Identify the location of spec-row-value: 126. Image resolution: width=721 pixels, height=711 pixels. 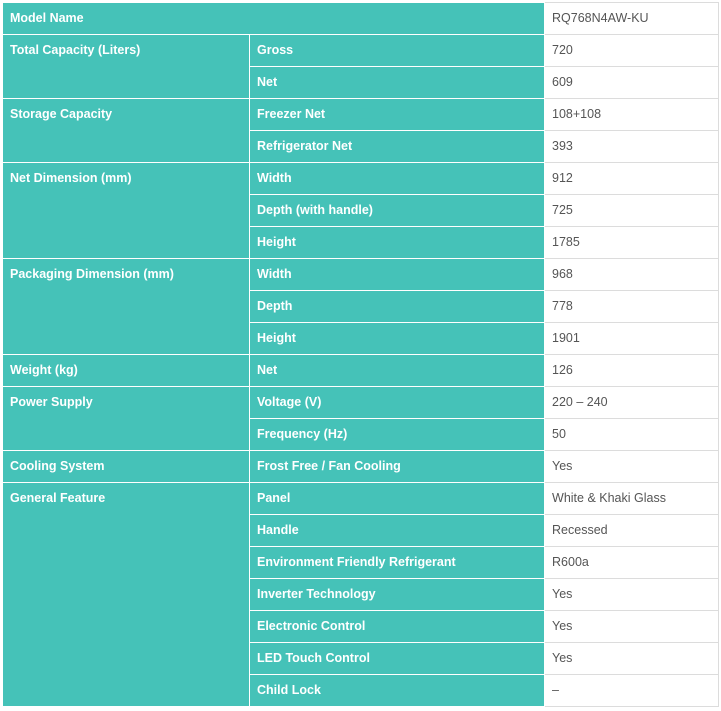
(632, 370).